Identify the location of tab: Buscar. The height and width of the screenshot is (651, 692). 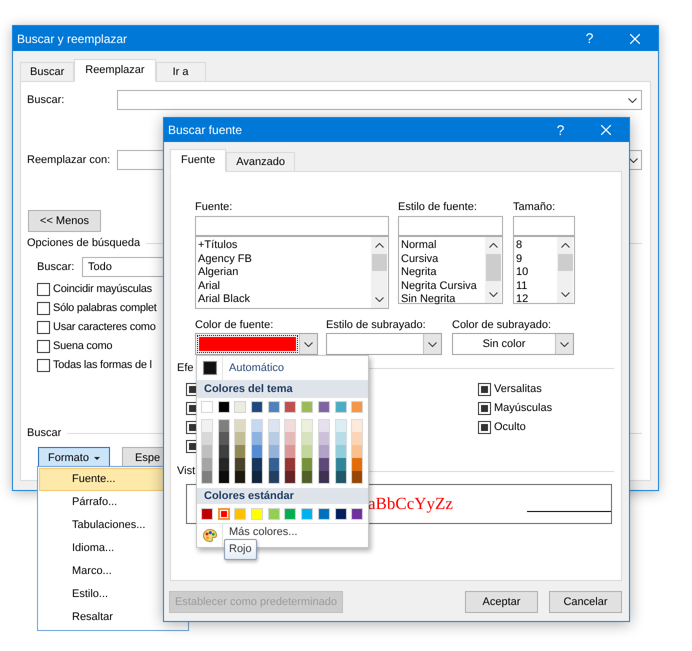
(47, 72).